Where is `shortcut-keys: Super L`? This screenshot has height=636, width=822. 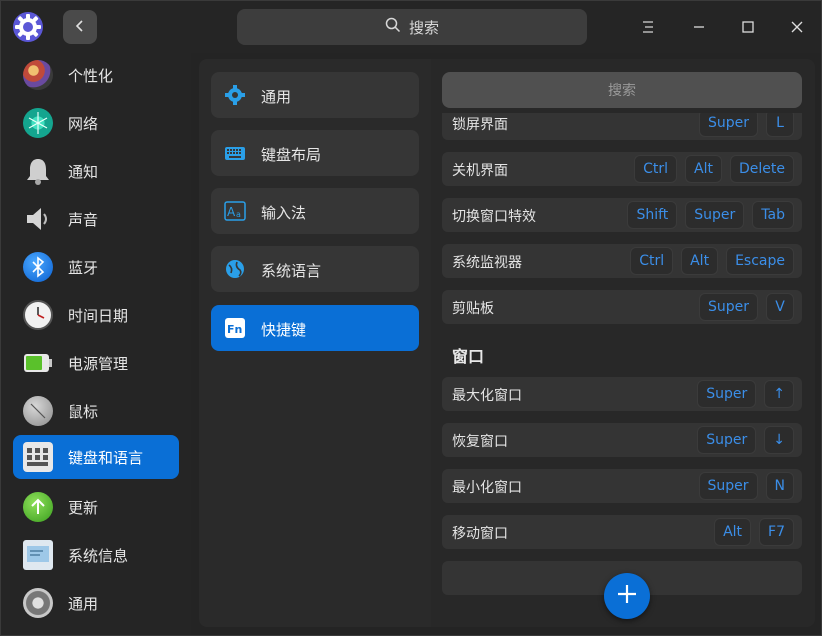
shortcut-keys: Super L is located at coordinates (746, 125).